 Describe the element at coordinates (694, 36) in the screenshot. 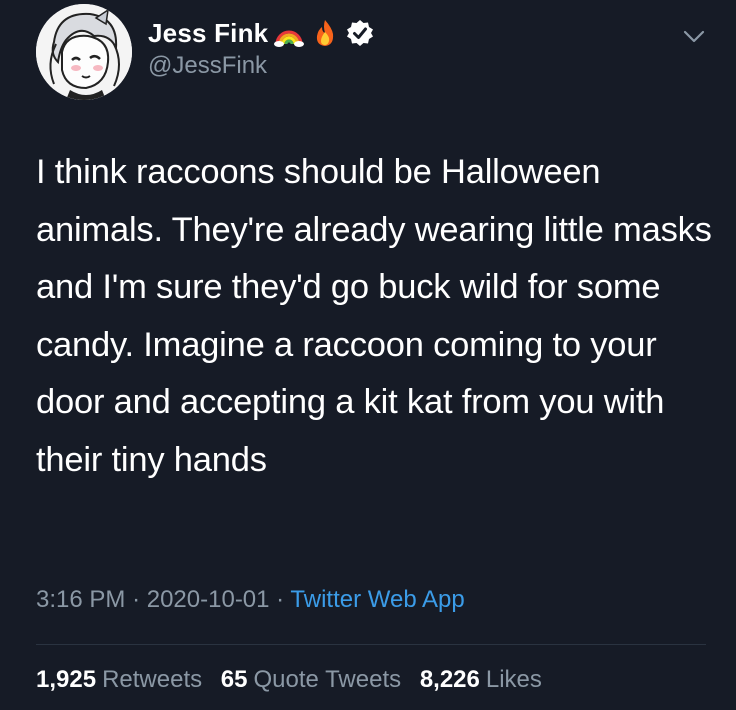

I see `chevron-down-icon` at that location.